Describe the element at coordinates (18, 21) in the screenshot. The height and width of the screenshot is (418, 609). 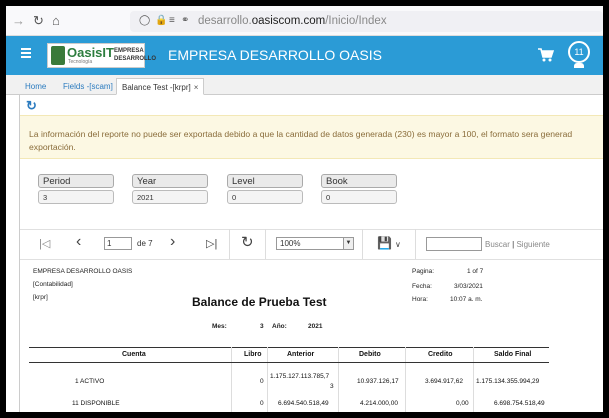
I see `arrow-left-icon: →` at that location.